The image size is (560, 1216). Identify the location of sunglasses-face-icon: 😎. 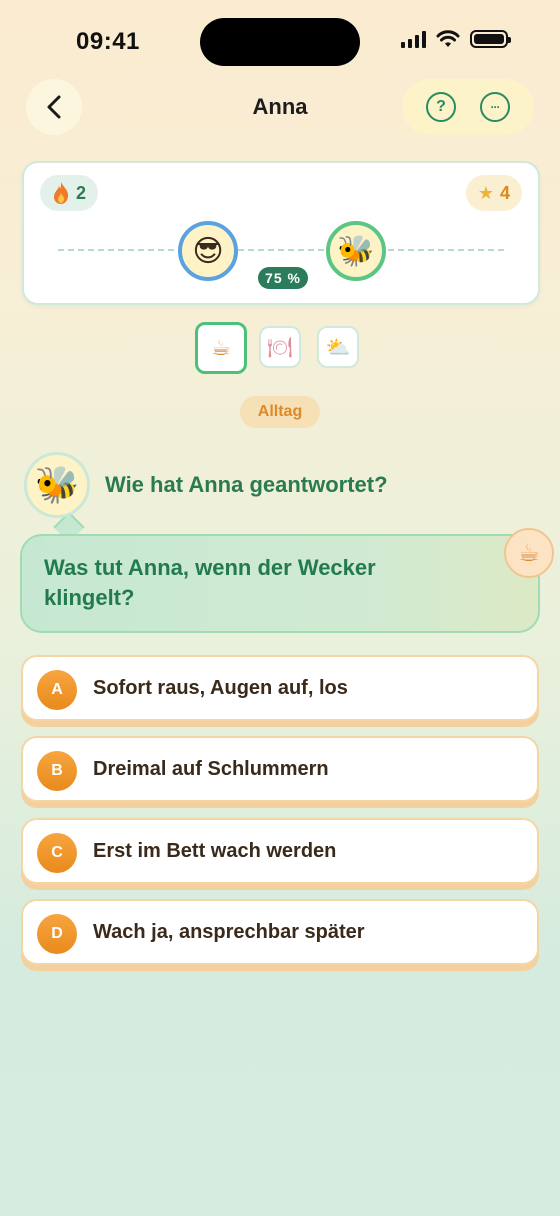
(208, 251).